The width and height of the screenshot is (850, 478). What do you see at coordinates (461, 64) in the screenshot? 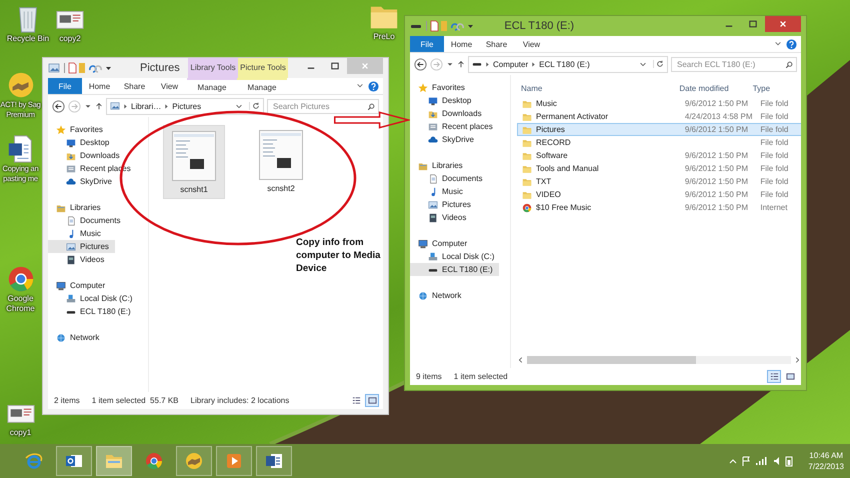
I see `up-arrow-icon` at bounding box center [461, 64].